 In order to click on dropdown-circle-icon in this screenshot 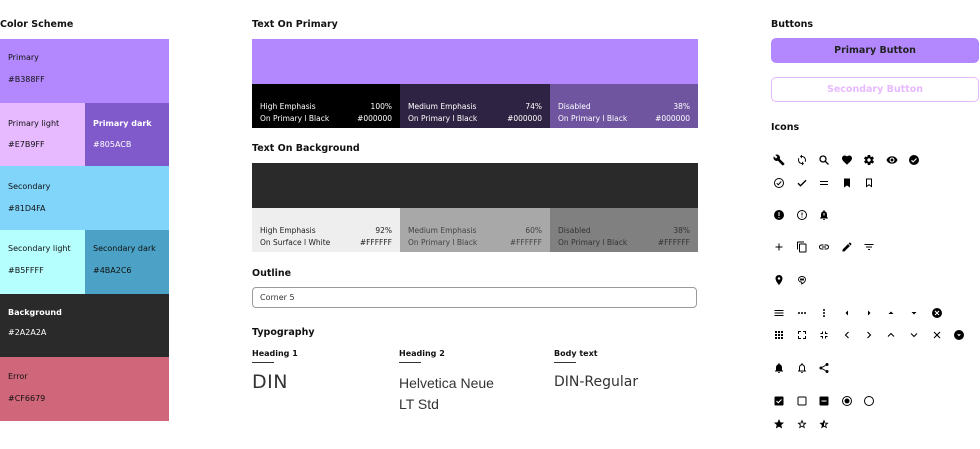, I will do `click(959, 335)`.